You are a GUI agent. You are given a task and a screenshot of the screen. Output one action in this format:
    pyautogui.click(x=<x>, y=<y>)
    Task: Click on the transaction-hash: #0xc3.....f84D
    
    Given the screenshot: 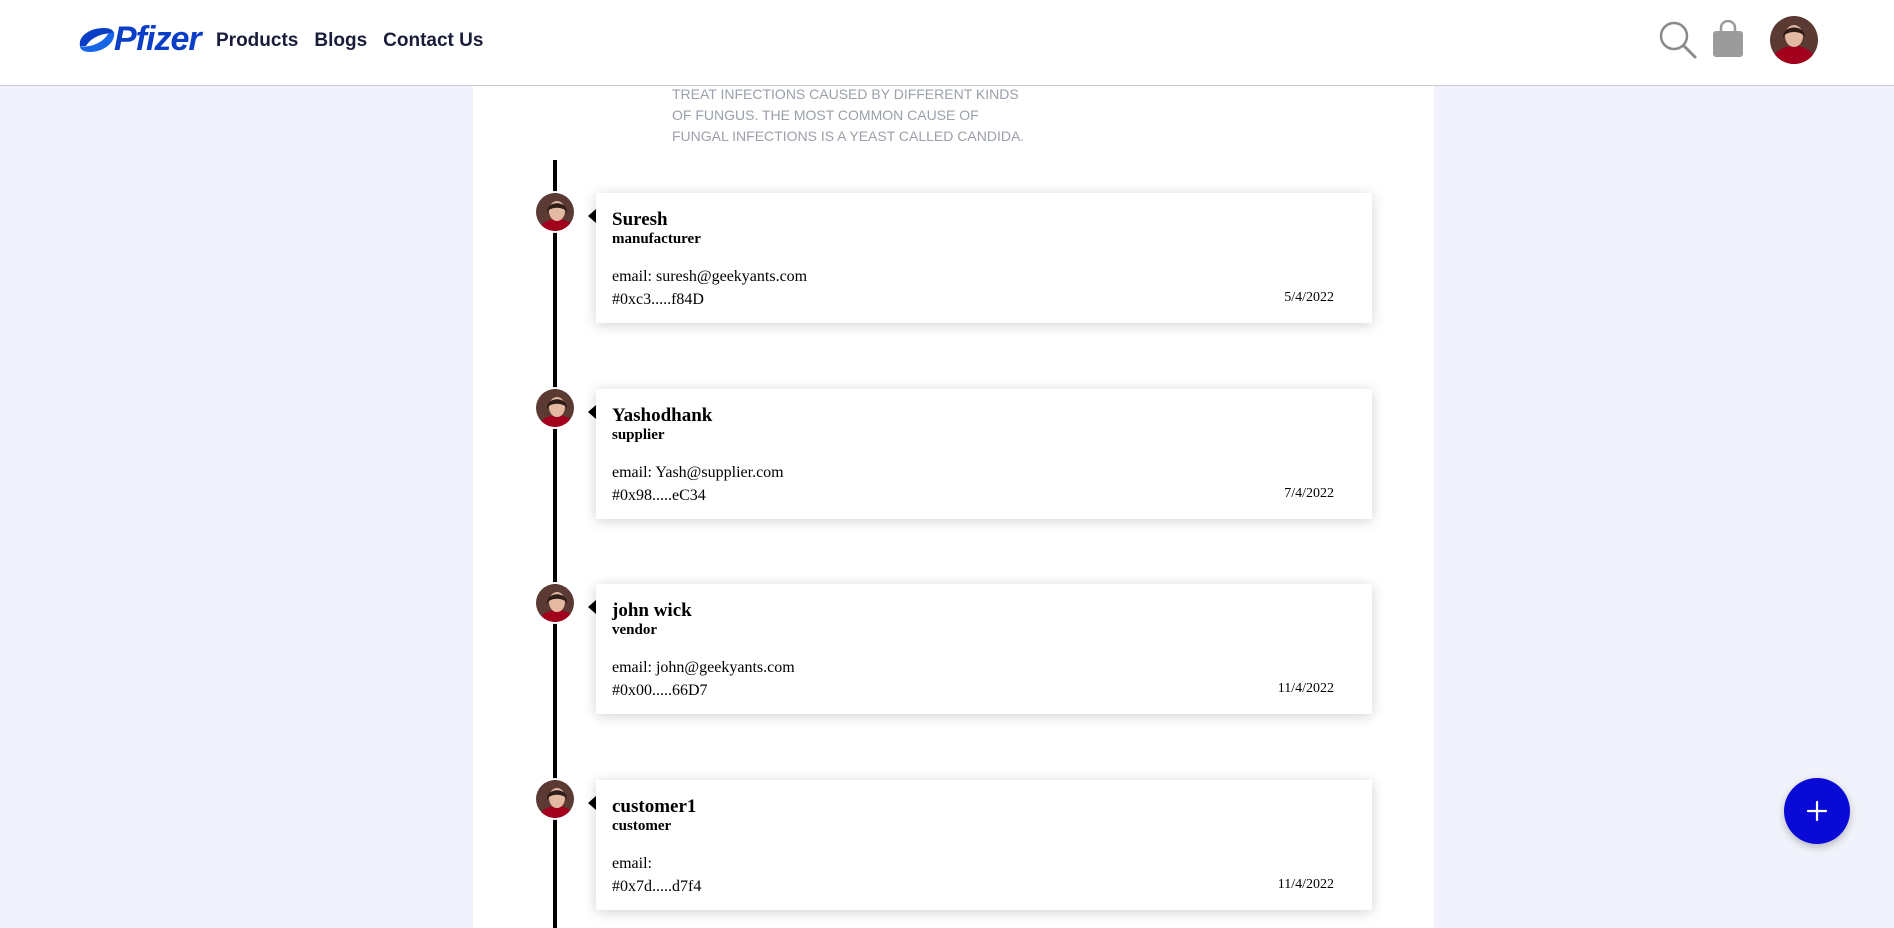 What is the action you would take?
    pyautogui.click(x=658, y=299)
    